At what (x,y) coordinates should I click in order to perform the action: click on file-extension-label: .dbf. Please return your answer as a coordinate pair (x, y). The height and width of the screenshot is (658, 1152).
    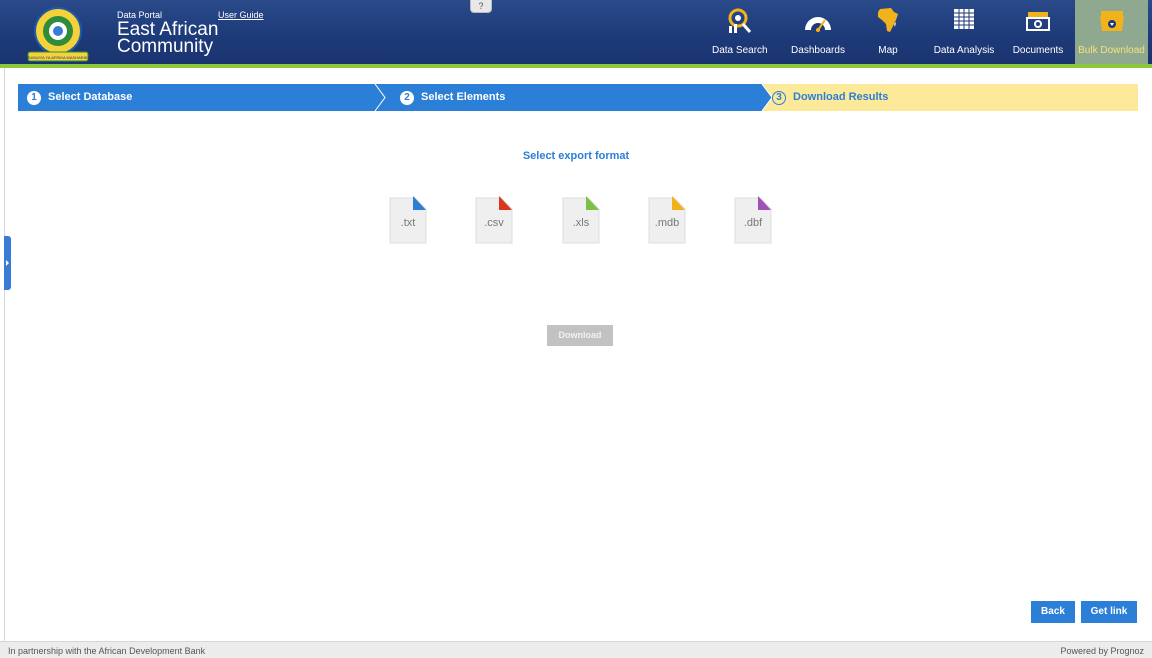
    Looking at the image, I should click on (753, 223).